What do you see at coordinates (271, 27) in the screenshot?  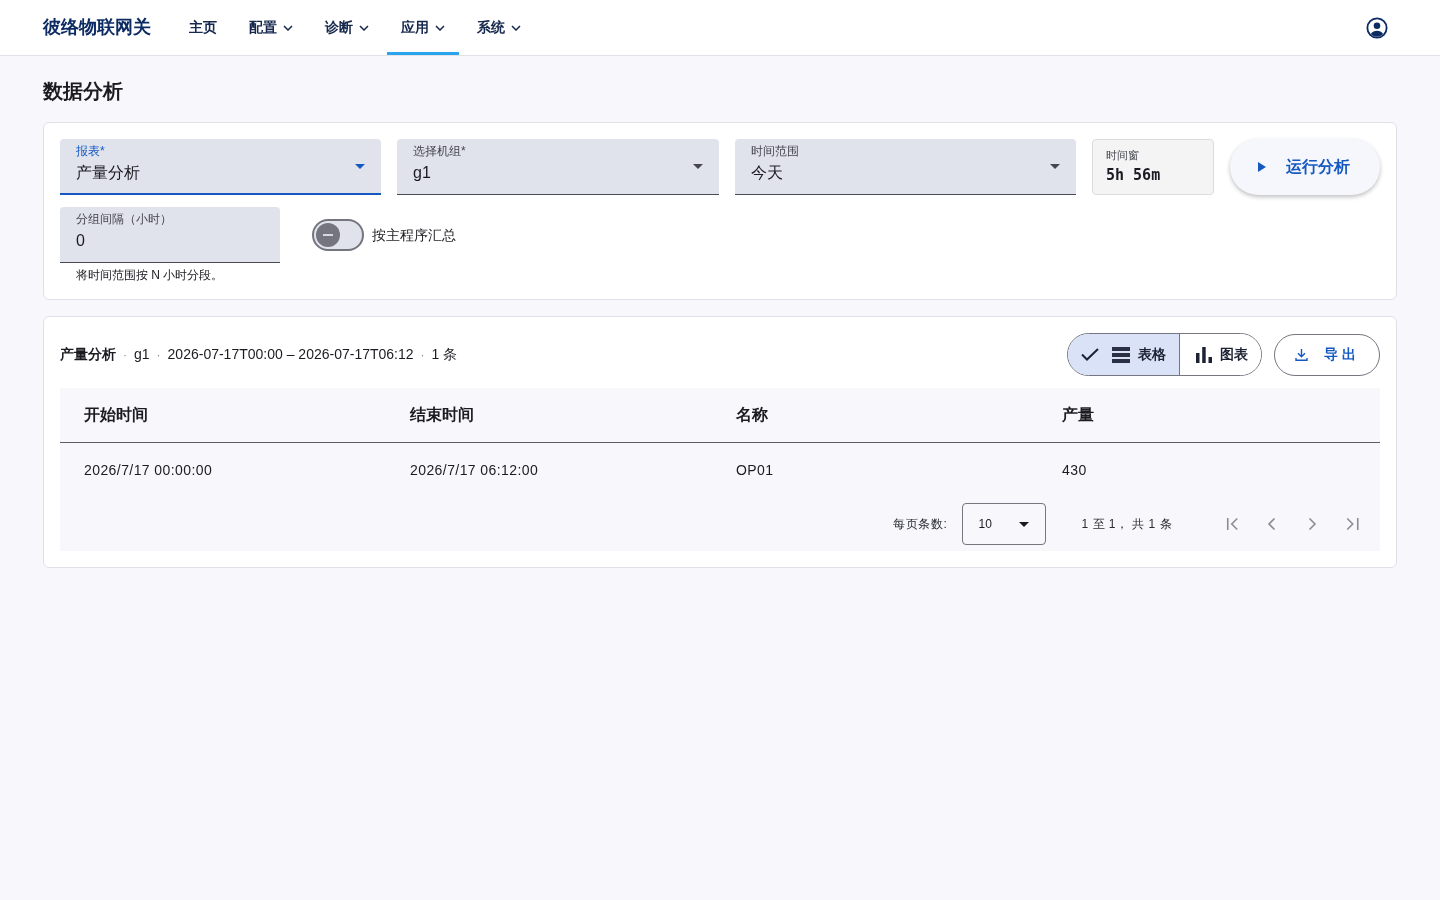 I see `nav-tab: 配置` at bounding box center [271, 27].